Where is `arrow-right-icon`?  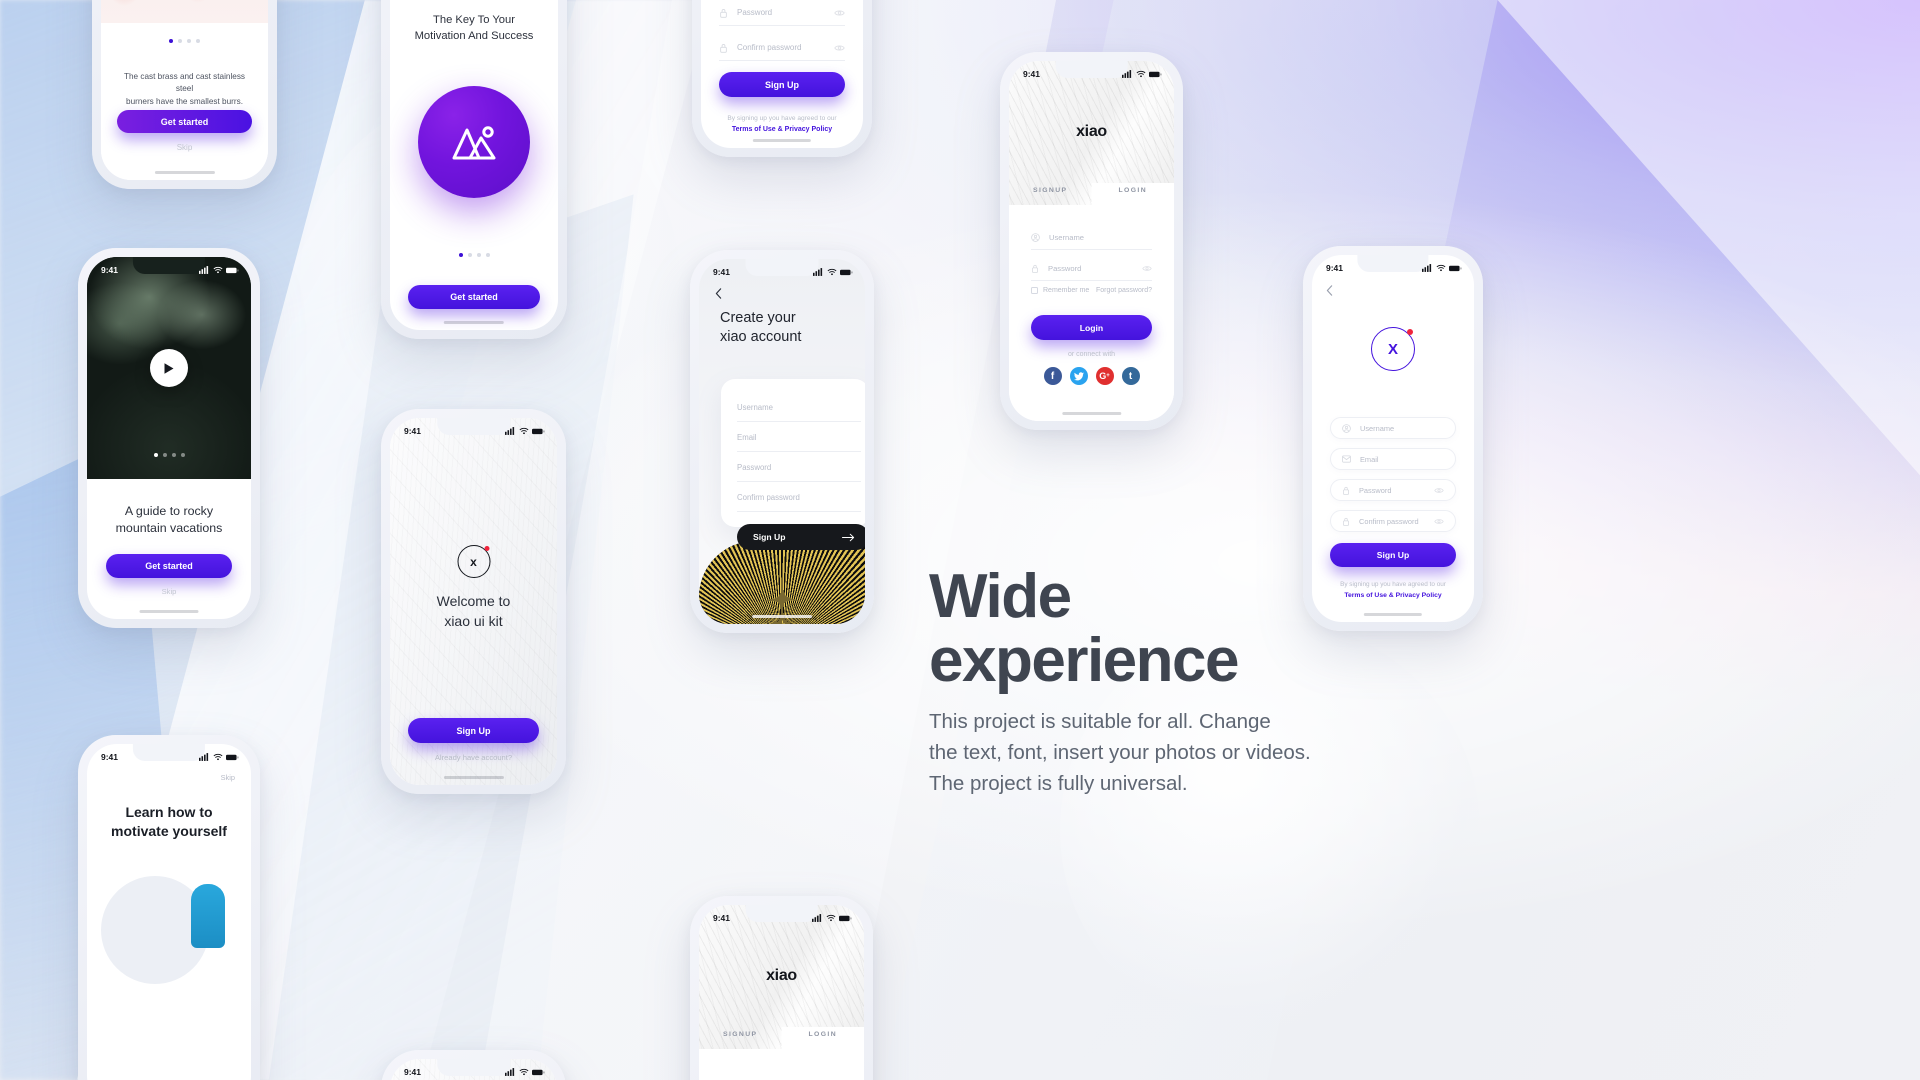
arrow-right-icon is located at coordinates (848, 537).